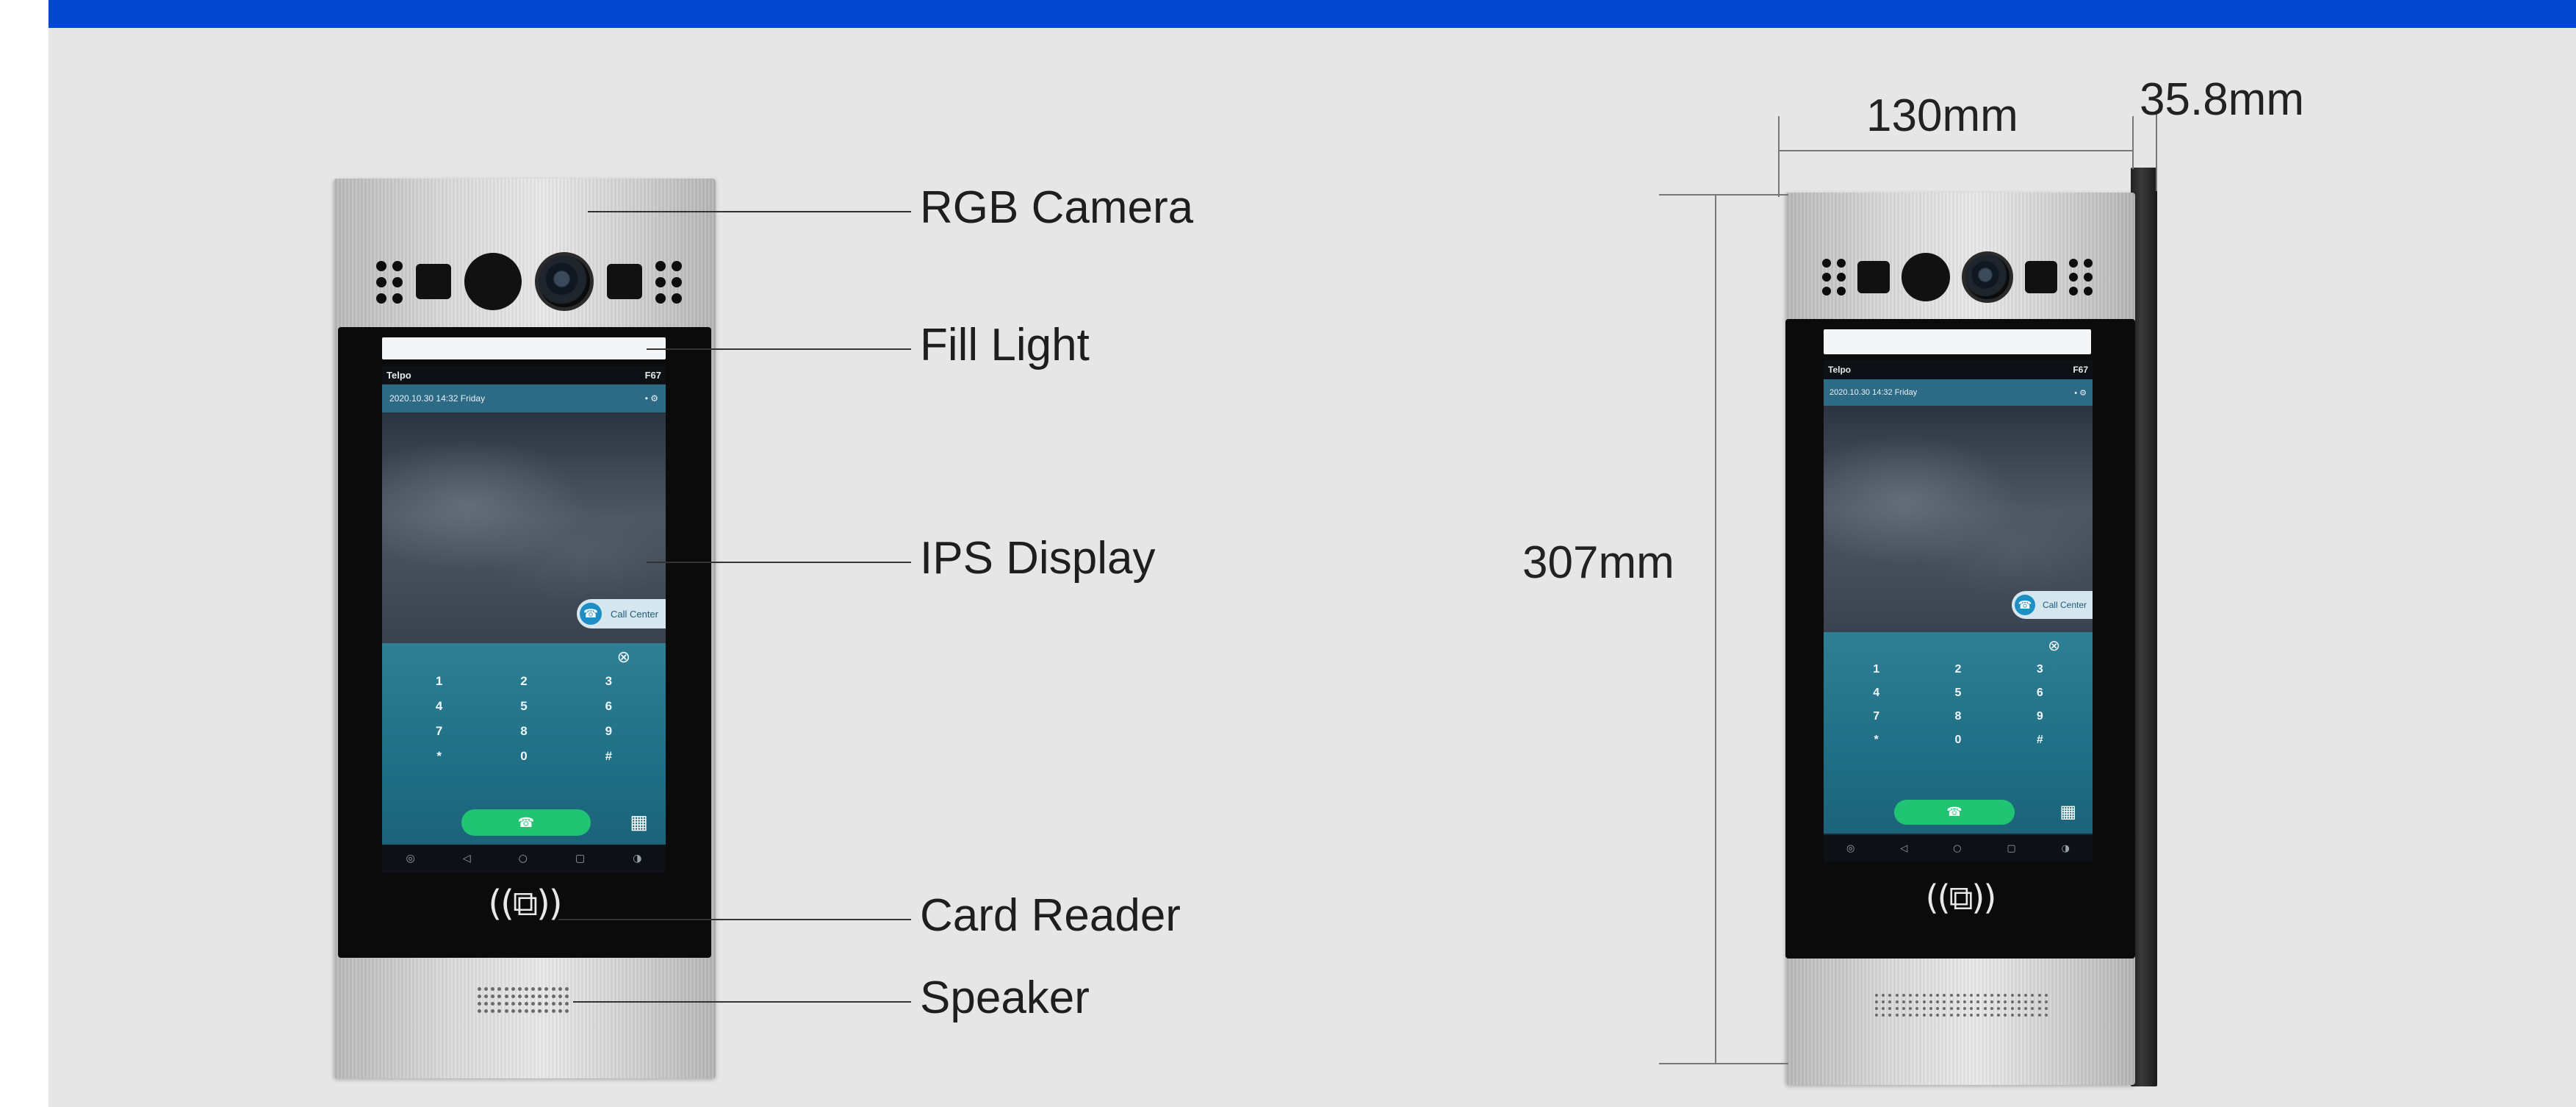 Image resolution: width=2576 pixels, height=1107 pixels. What do you see at coordinates (779, 562) in the screenshot?
I see `display-callout-line` at bounding box center [779, 562].